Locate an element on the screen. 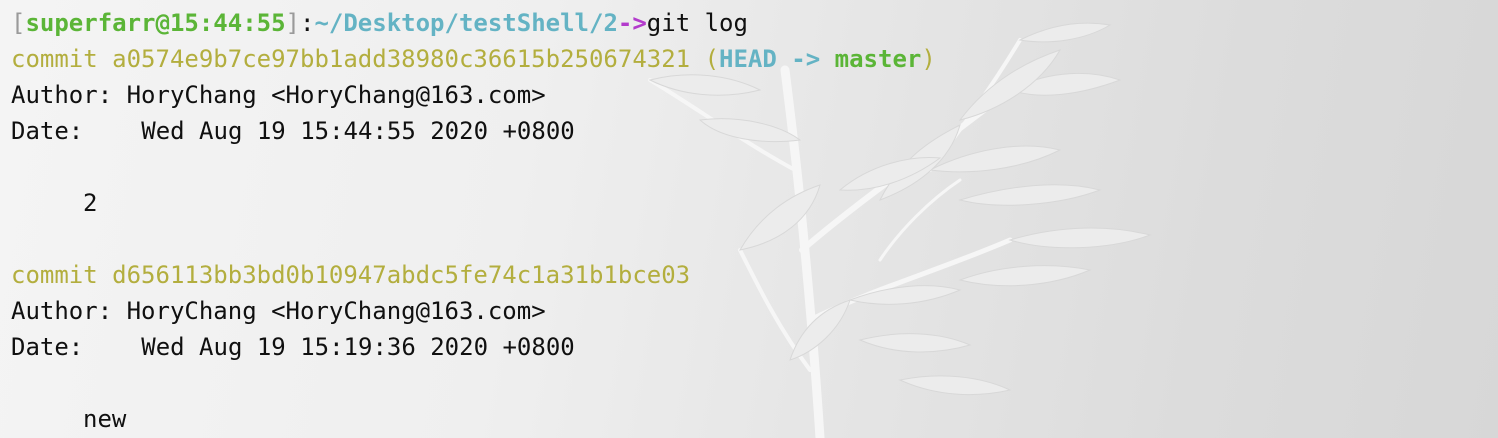  prompt-user-host-time: superfarr@15:44:55 is located at coordinates (155, 23).